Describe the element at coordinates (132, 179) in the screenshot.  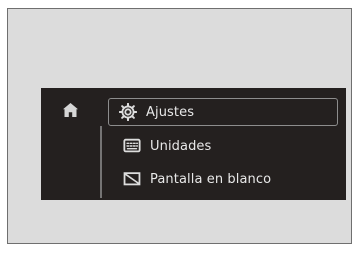
I see `blank-screen-icon` at that location.